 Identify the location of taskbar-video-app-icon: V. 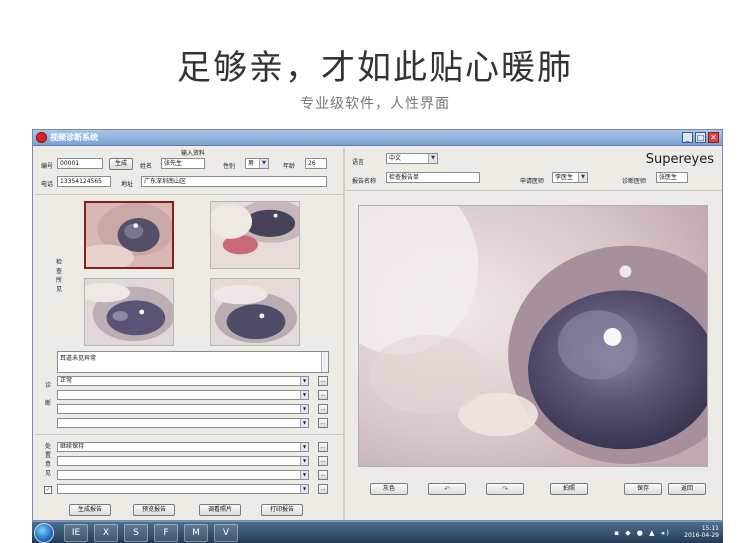
(226, 533).